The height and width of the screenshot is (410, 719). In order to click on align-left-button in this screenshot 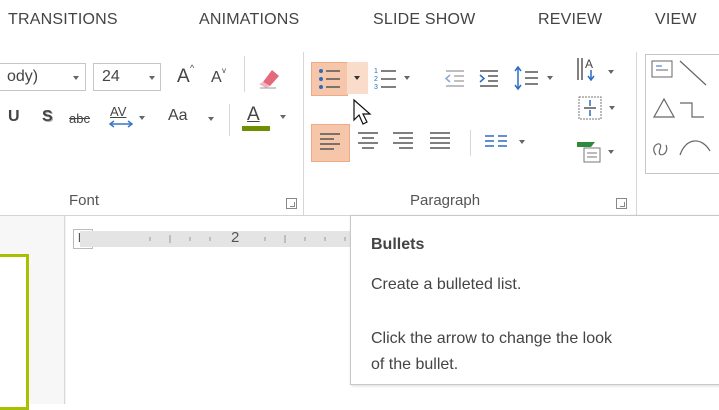, I will do `click(330, 143)`.